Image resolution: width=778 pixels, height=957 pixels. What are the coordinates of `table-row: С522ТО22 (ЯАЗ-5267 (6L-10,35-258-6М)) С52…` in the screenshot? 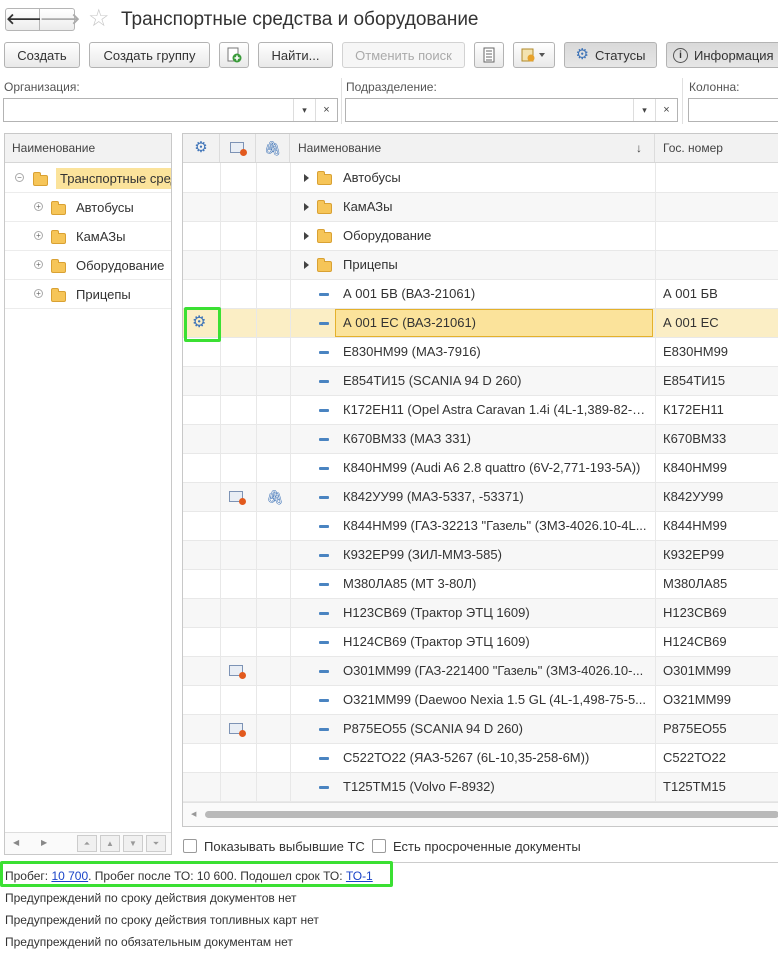 It's located at (480, 758).